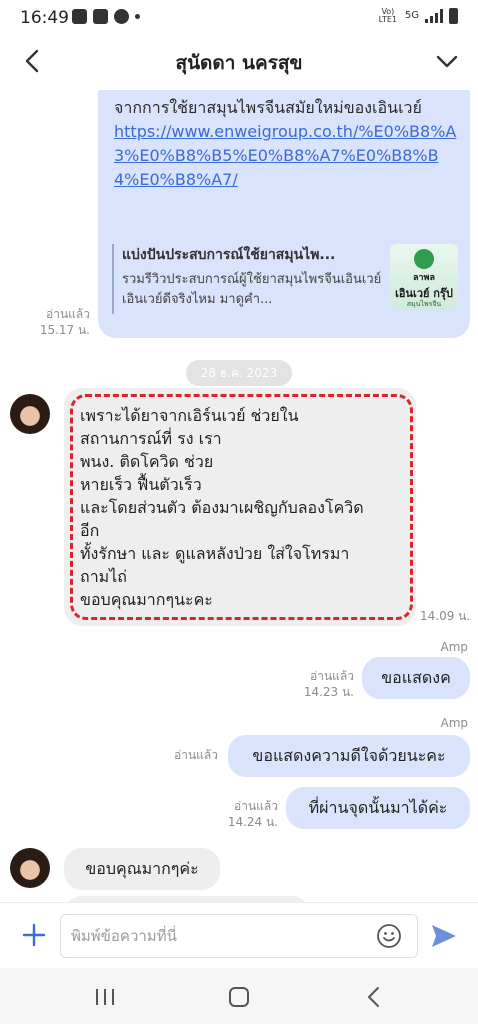 The width and height of the screenshot is (478, 1024). I want to click on system-back-icon, so click(374, 997).